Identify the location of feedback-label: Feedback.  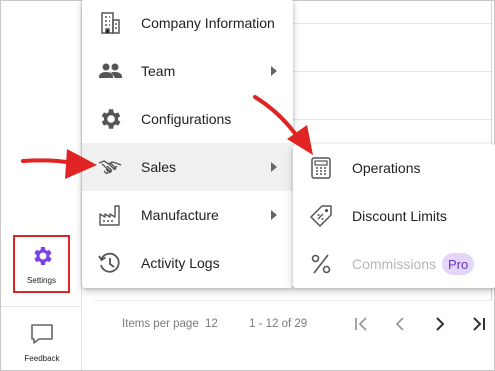
(42, 358).